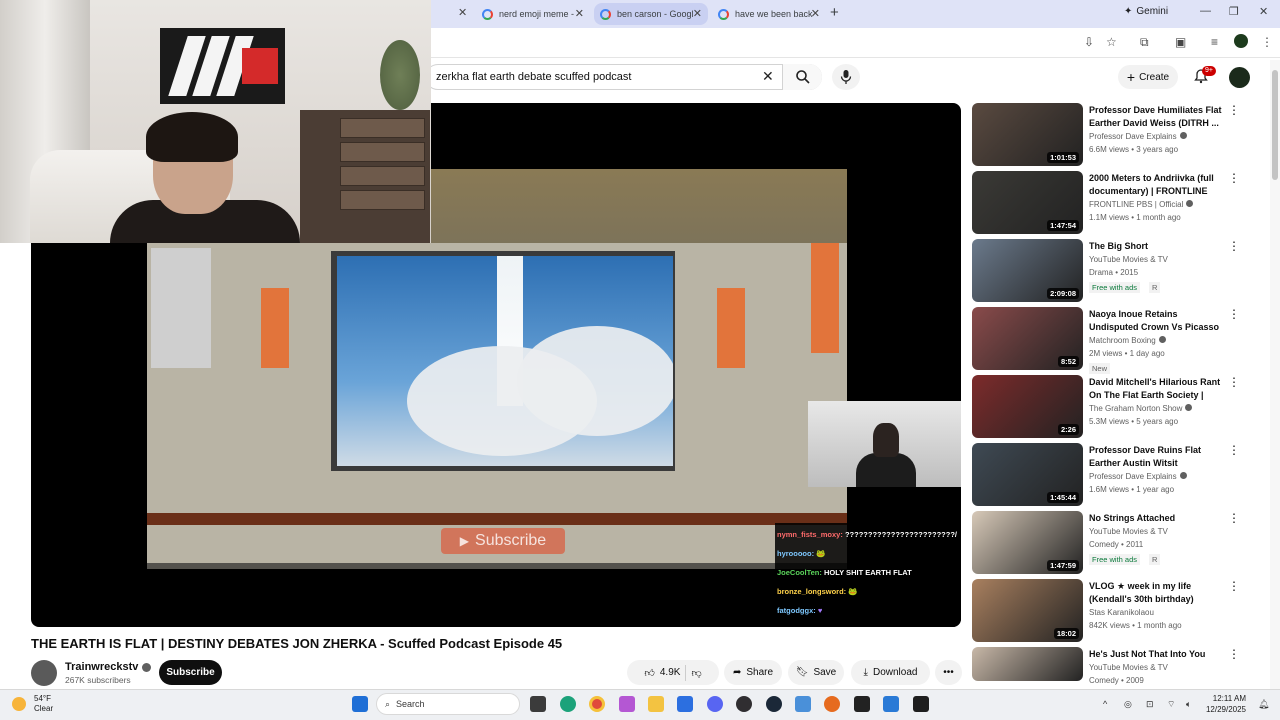  What do you see at coordinates (1205, 11) in the screenshot?
I see `minimize-icon: —` at bounding box center [1205, 11].